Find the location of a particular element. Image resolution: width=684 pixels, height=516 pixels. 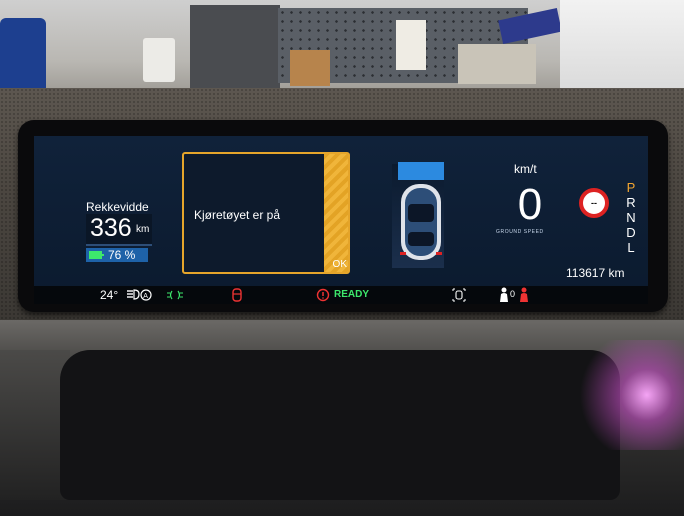

seatbelt-count: 0 is located at coordinates (513, 294).